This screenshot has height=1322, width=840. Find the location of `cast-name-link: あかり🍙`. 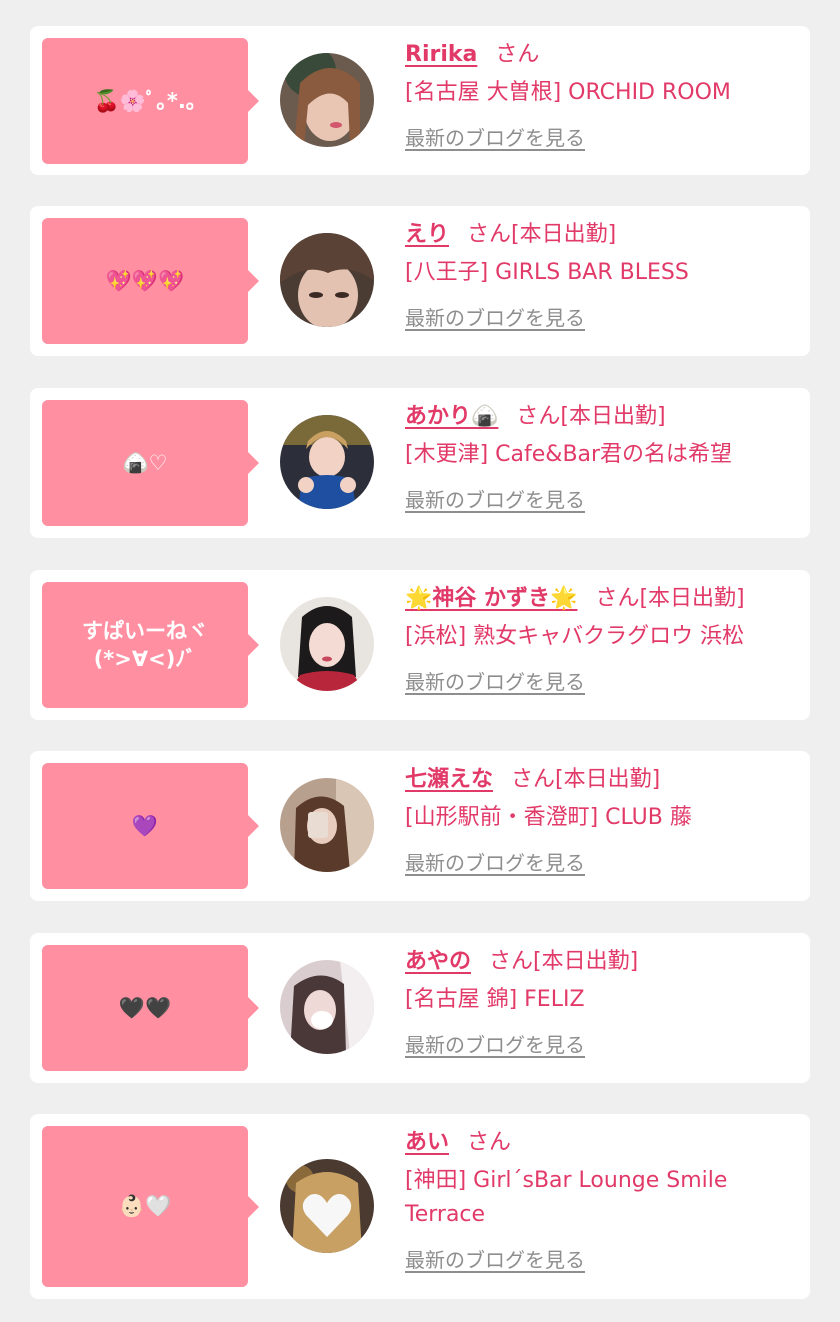

cast-name-link: あかり🍙 is located at coordinates (451, 416).